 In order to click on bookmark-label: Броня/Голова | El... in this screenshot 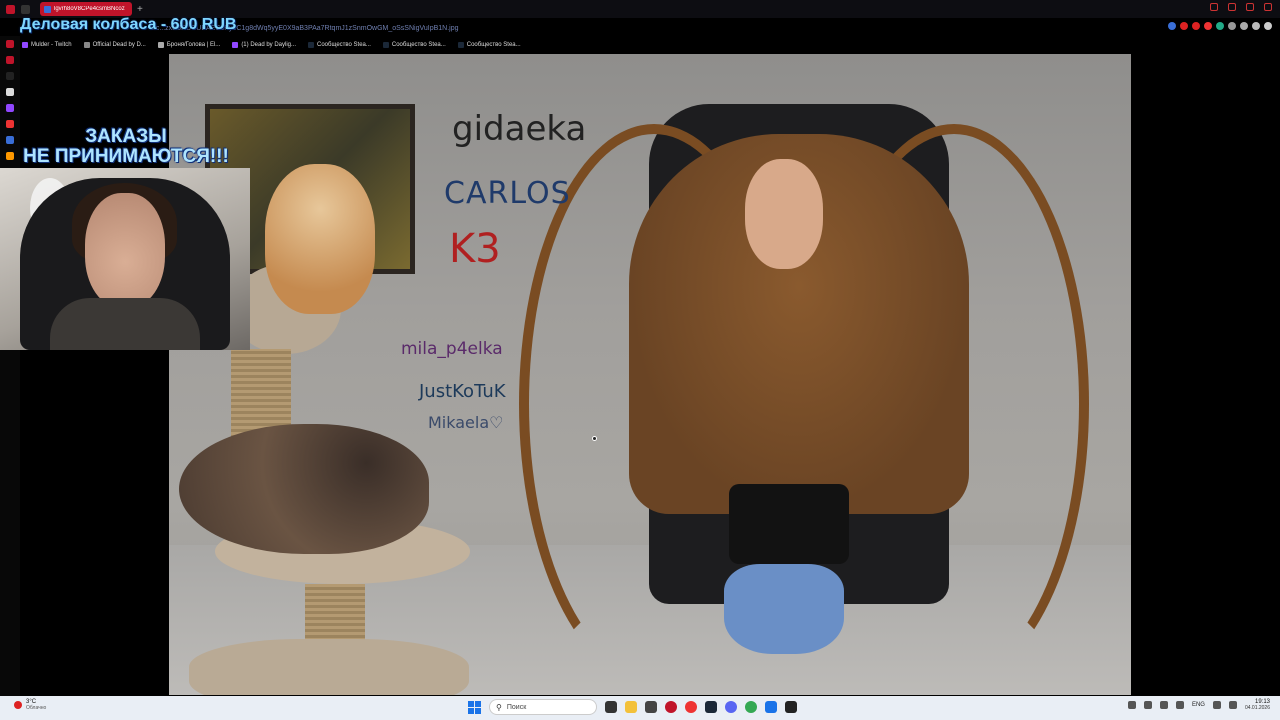, I will do `click(193, 45)`.